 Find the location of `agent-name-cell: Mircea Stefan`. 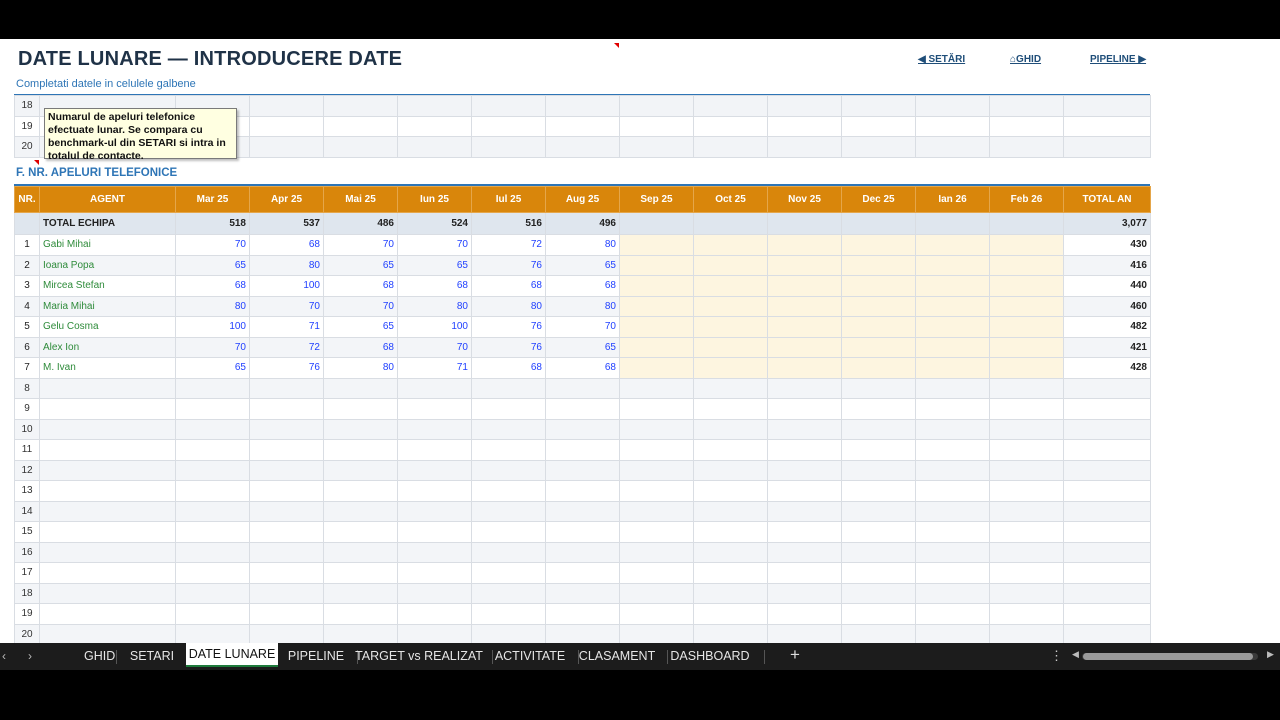

agent-name-cell: Mircea Stefan is located at coordinates (107, 286).